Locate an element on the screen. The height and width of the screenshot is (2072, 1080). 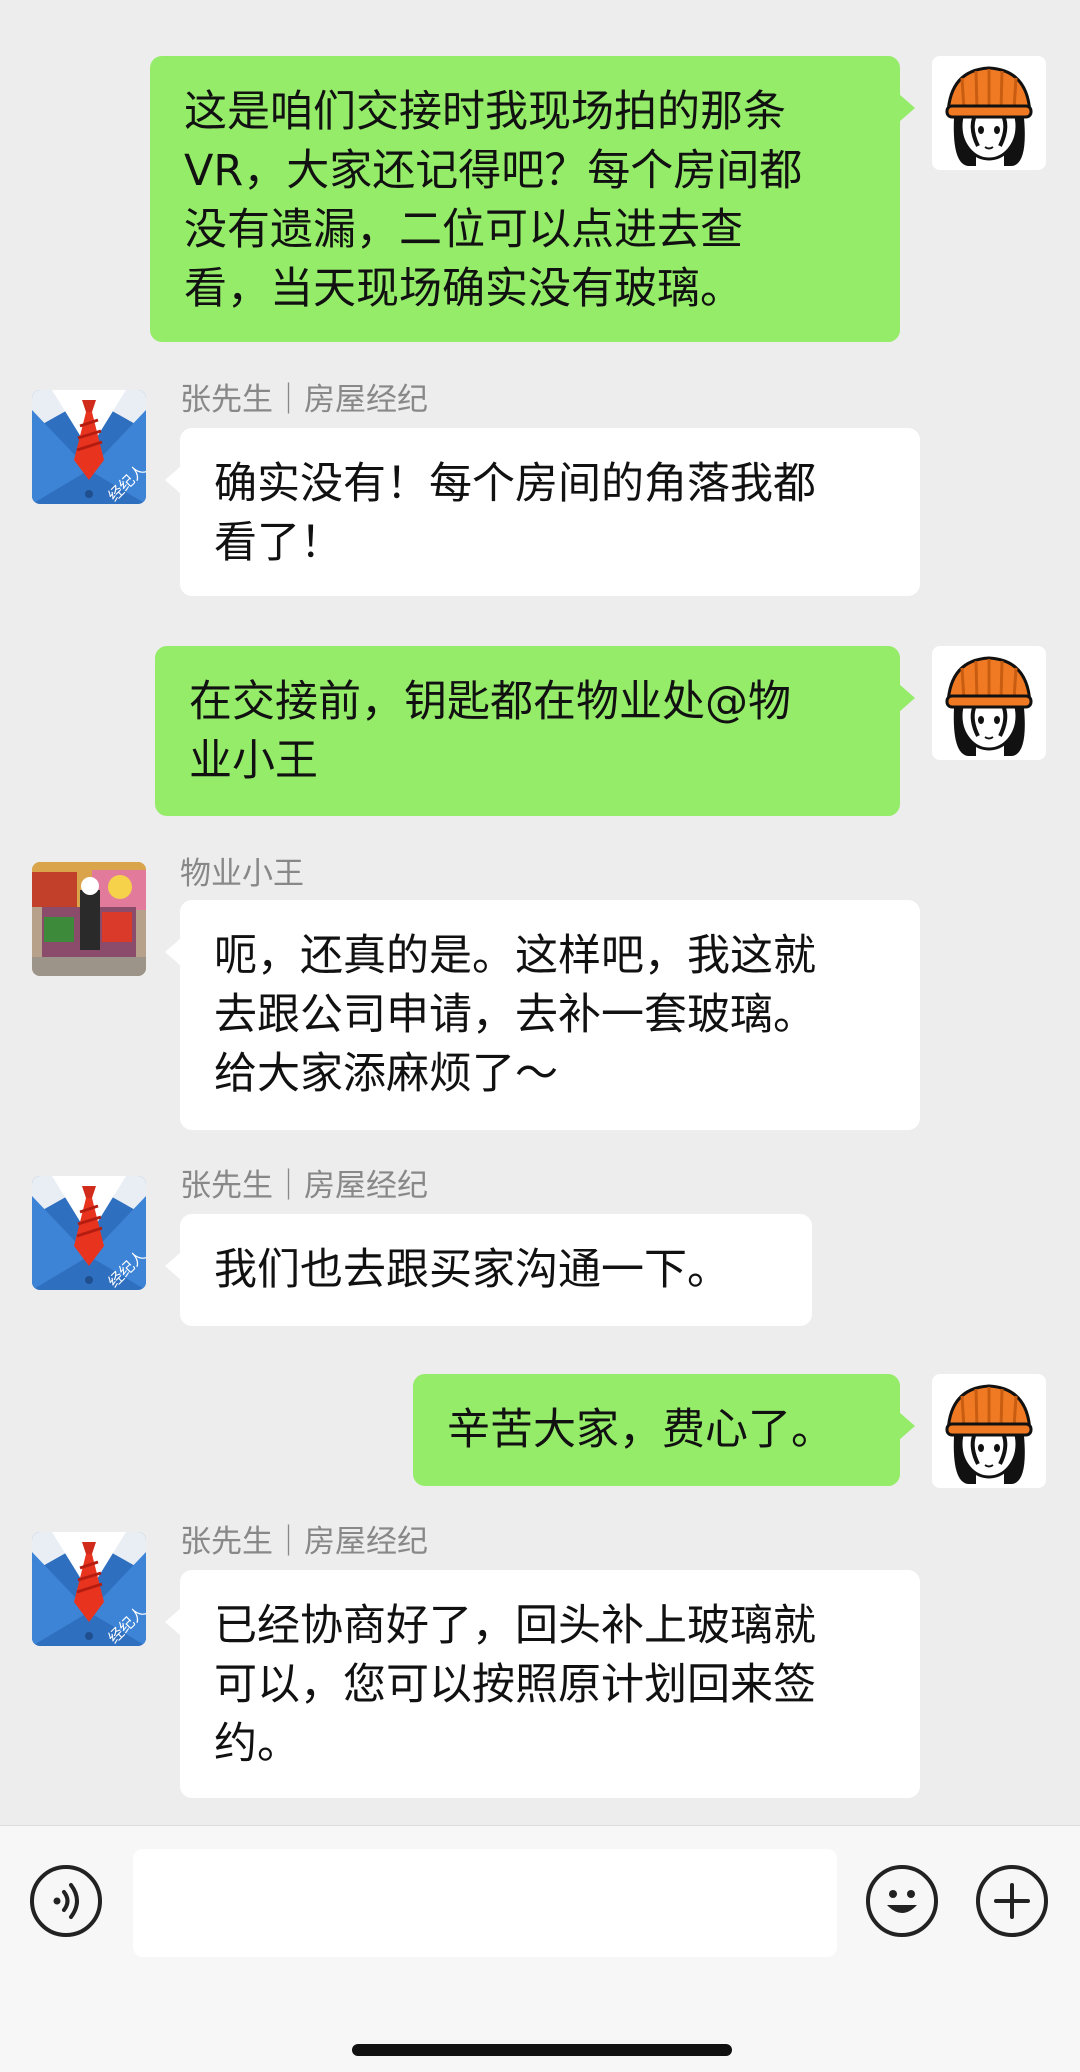
voice-icon is located at coordinates (66, 1901).